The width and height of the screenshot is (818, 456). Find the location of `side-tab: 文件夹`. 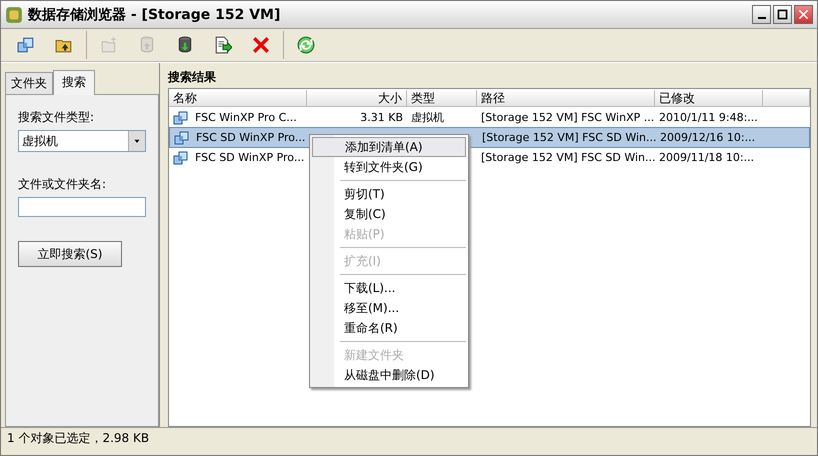

side-tab: 文件夹 is located at coordinates (29, 83).